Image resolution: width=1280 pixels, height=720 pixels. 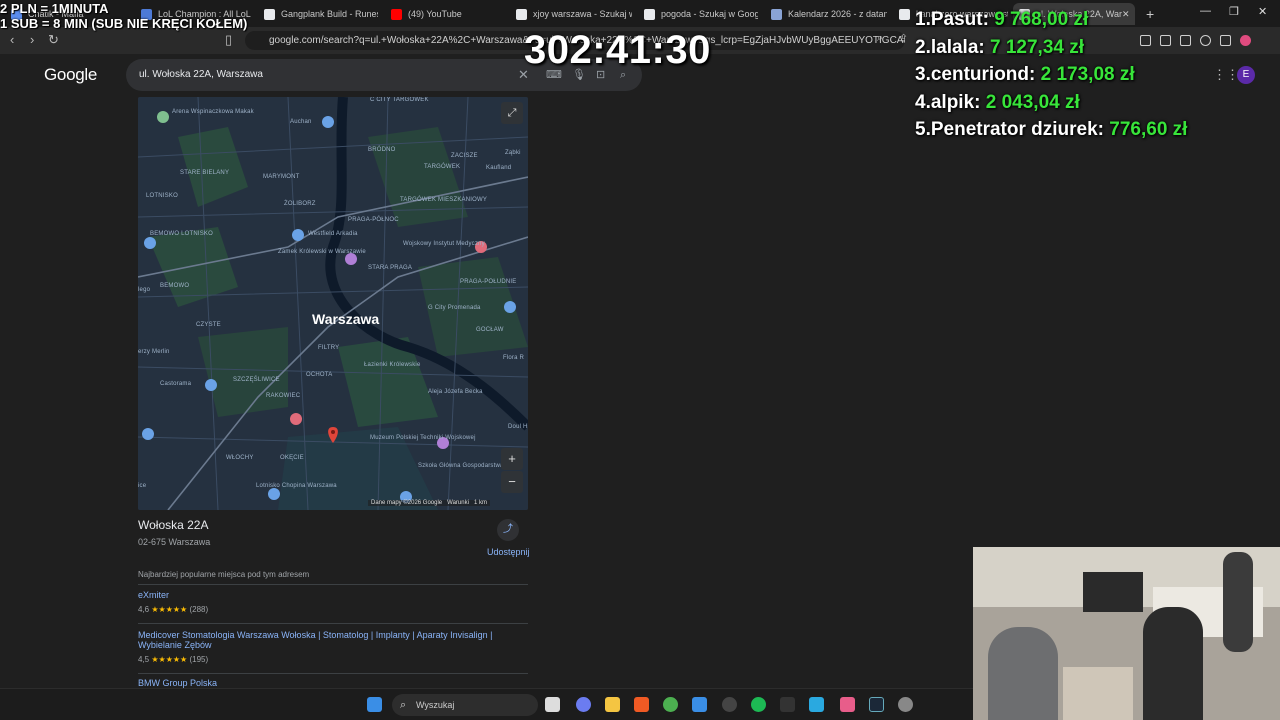 I want to click on reload-icon: ↻, so click(x=53, y=40).